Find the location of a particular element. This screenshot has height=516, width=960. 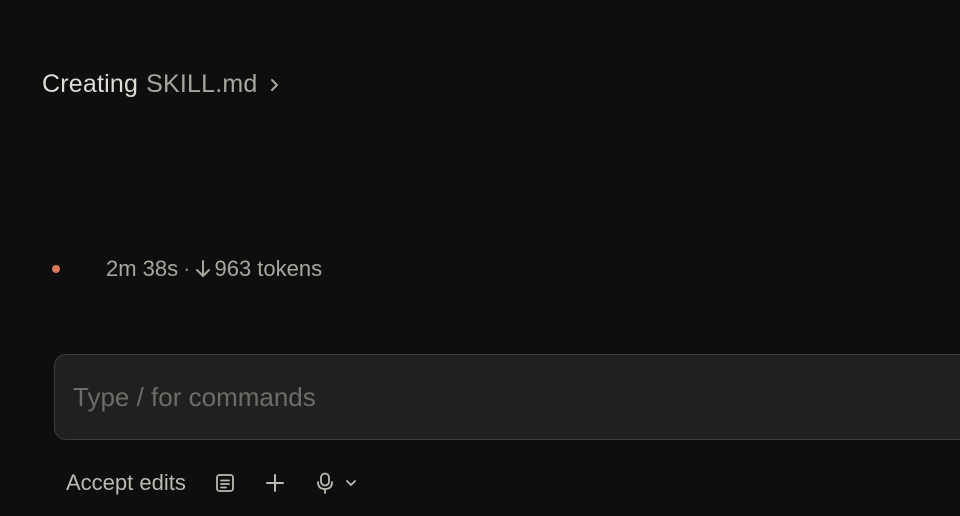

chevron-down-icon is located at coordinates (351, 483).